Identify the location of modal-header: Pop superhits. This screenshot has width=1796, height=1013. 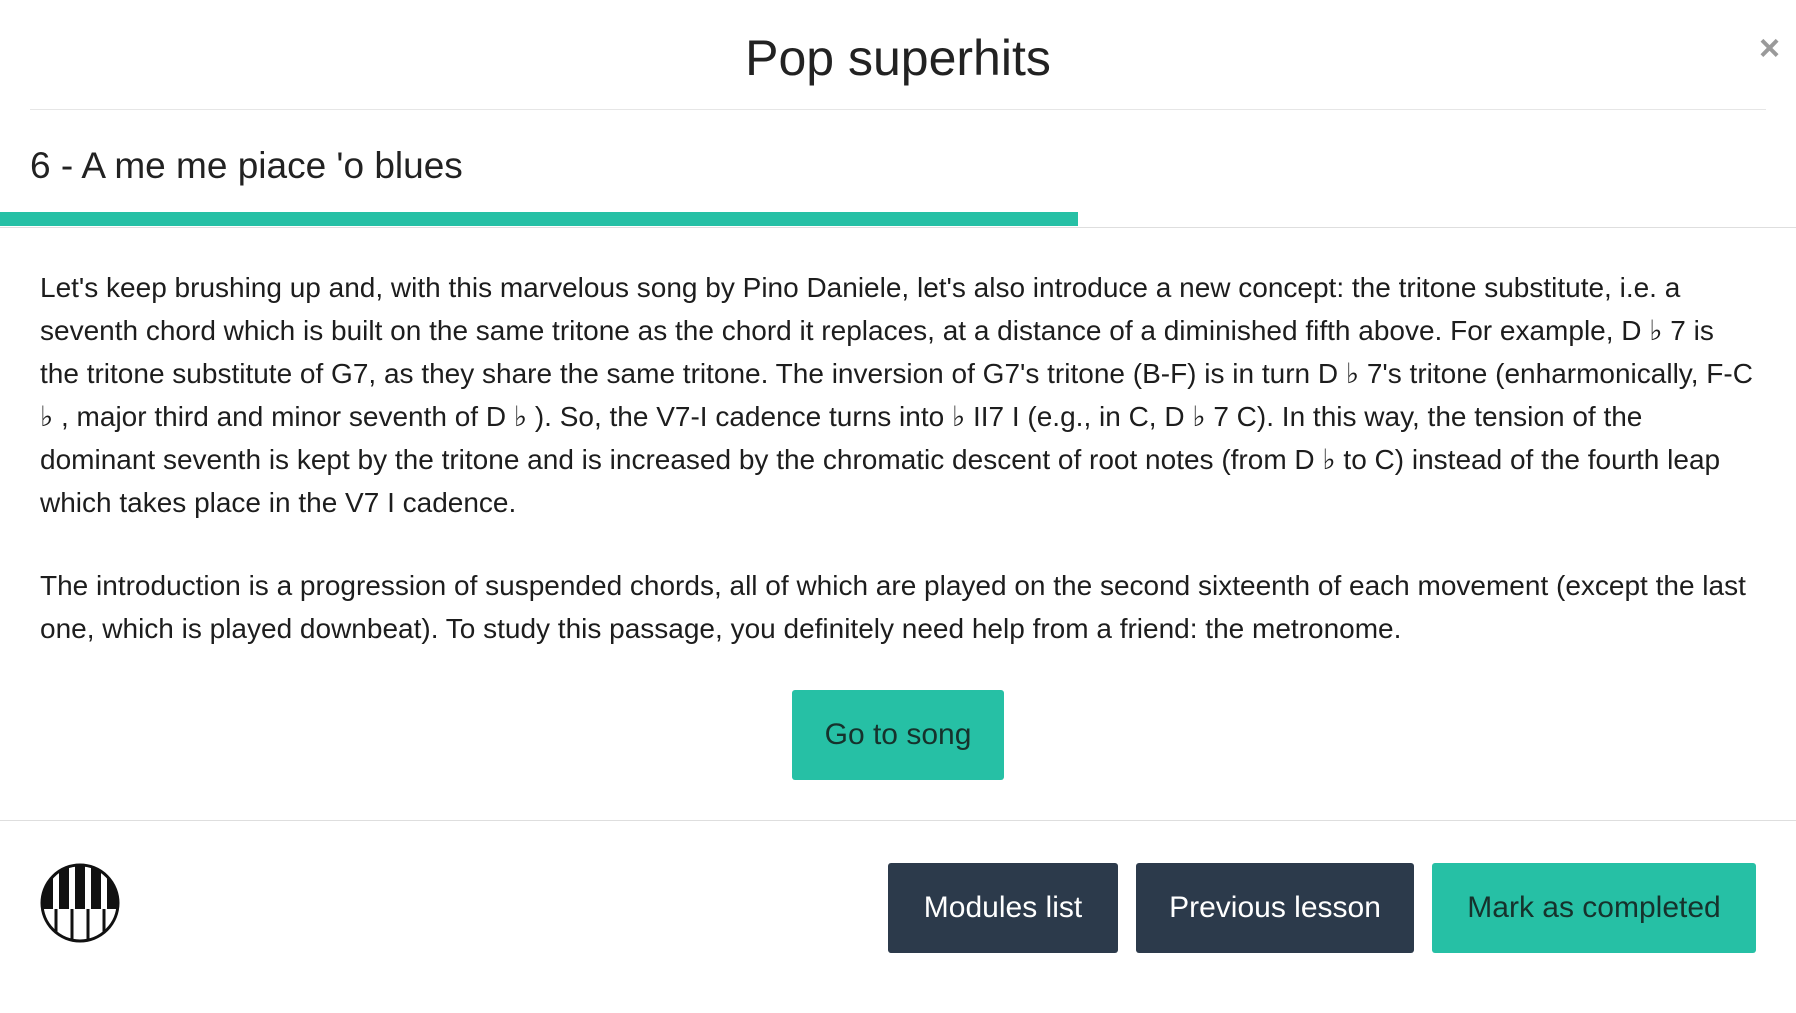
(898, 55).